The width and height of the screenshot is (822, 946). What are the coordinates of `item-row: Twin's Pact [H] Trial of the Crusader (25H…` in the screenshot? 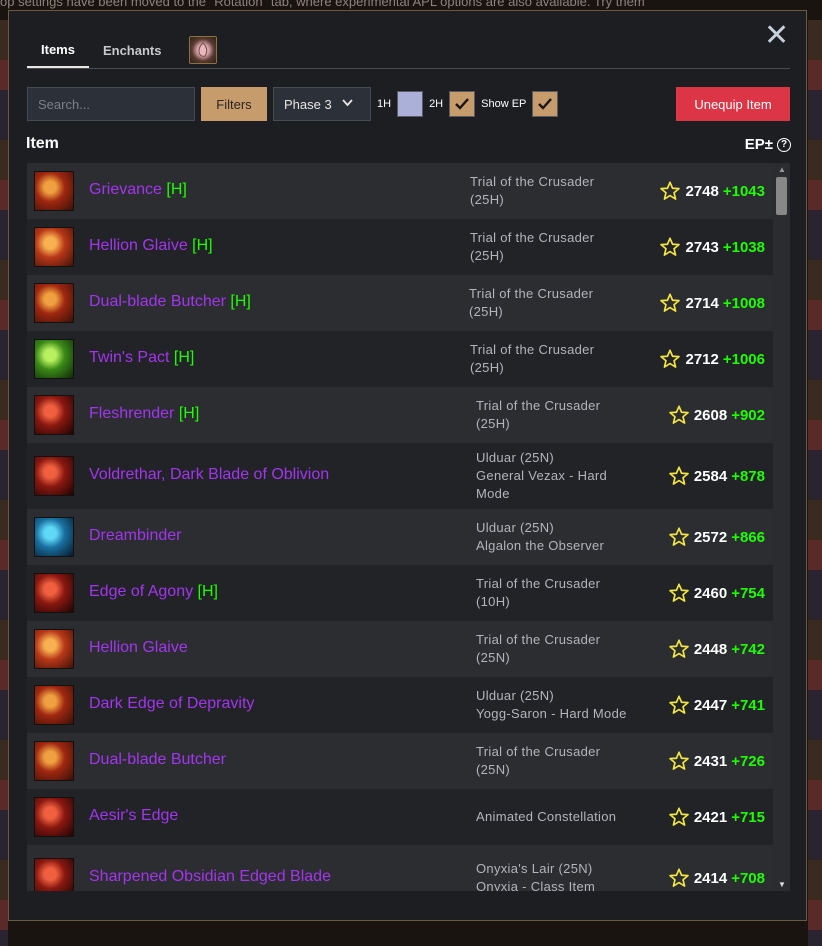 It's located at (400, 359).